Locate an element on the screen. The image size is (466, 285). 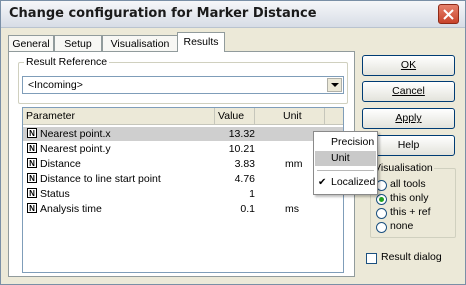
parameter-name: Distance to line start point is located at coordinates (100, 179).